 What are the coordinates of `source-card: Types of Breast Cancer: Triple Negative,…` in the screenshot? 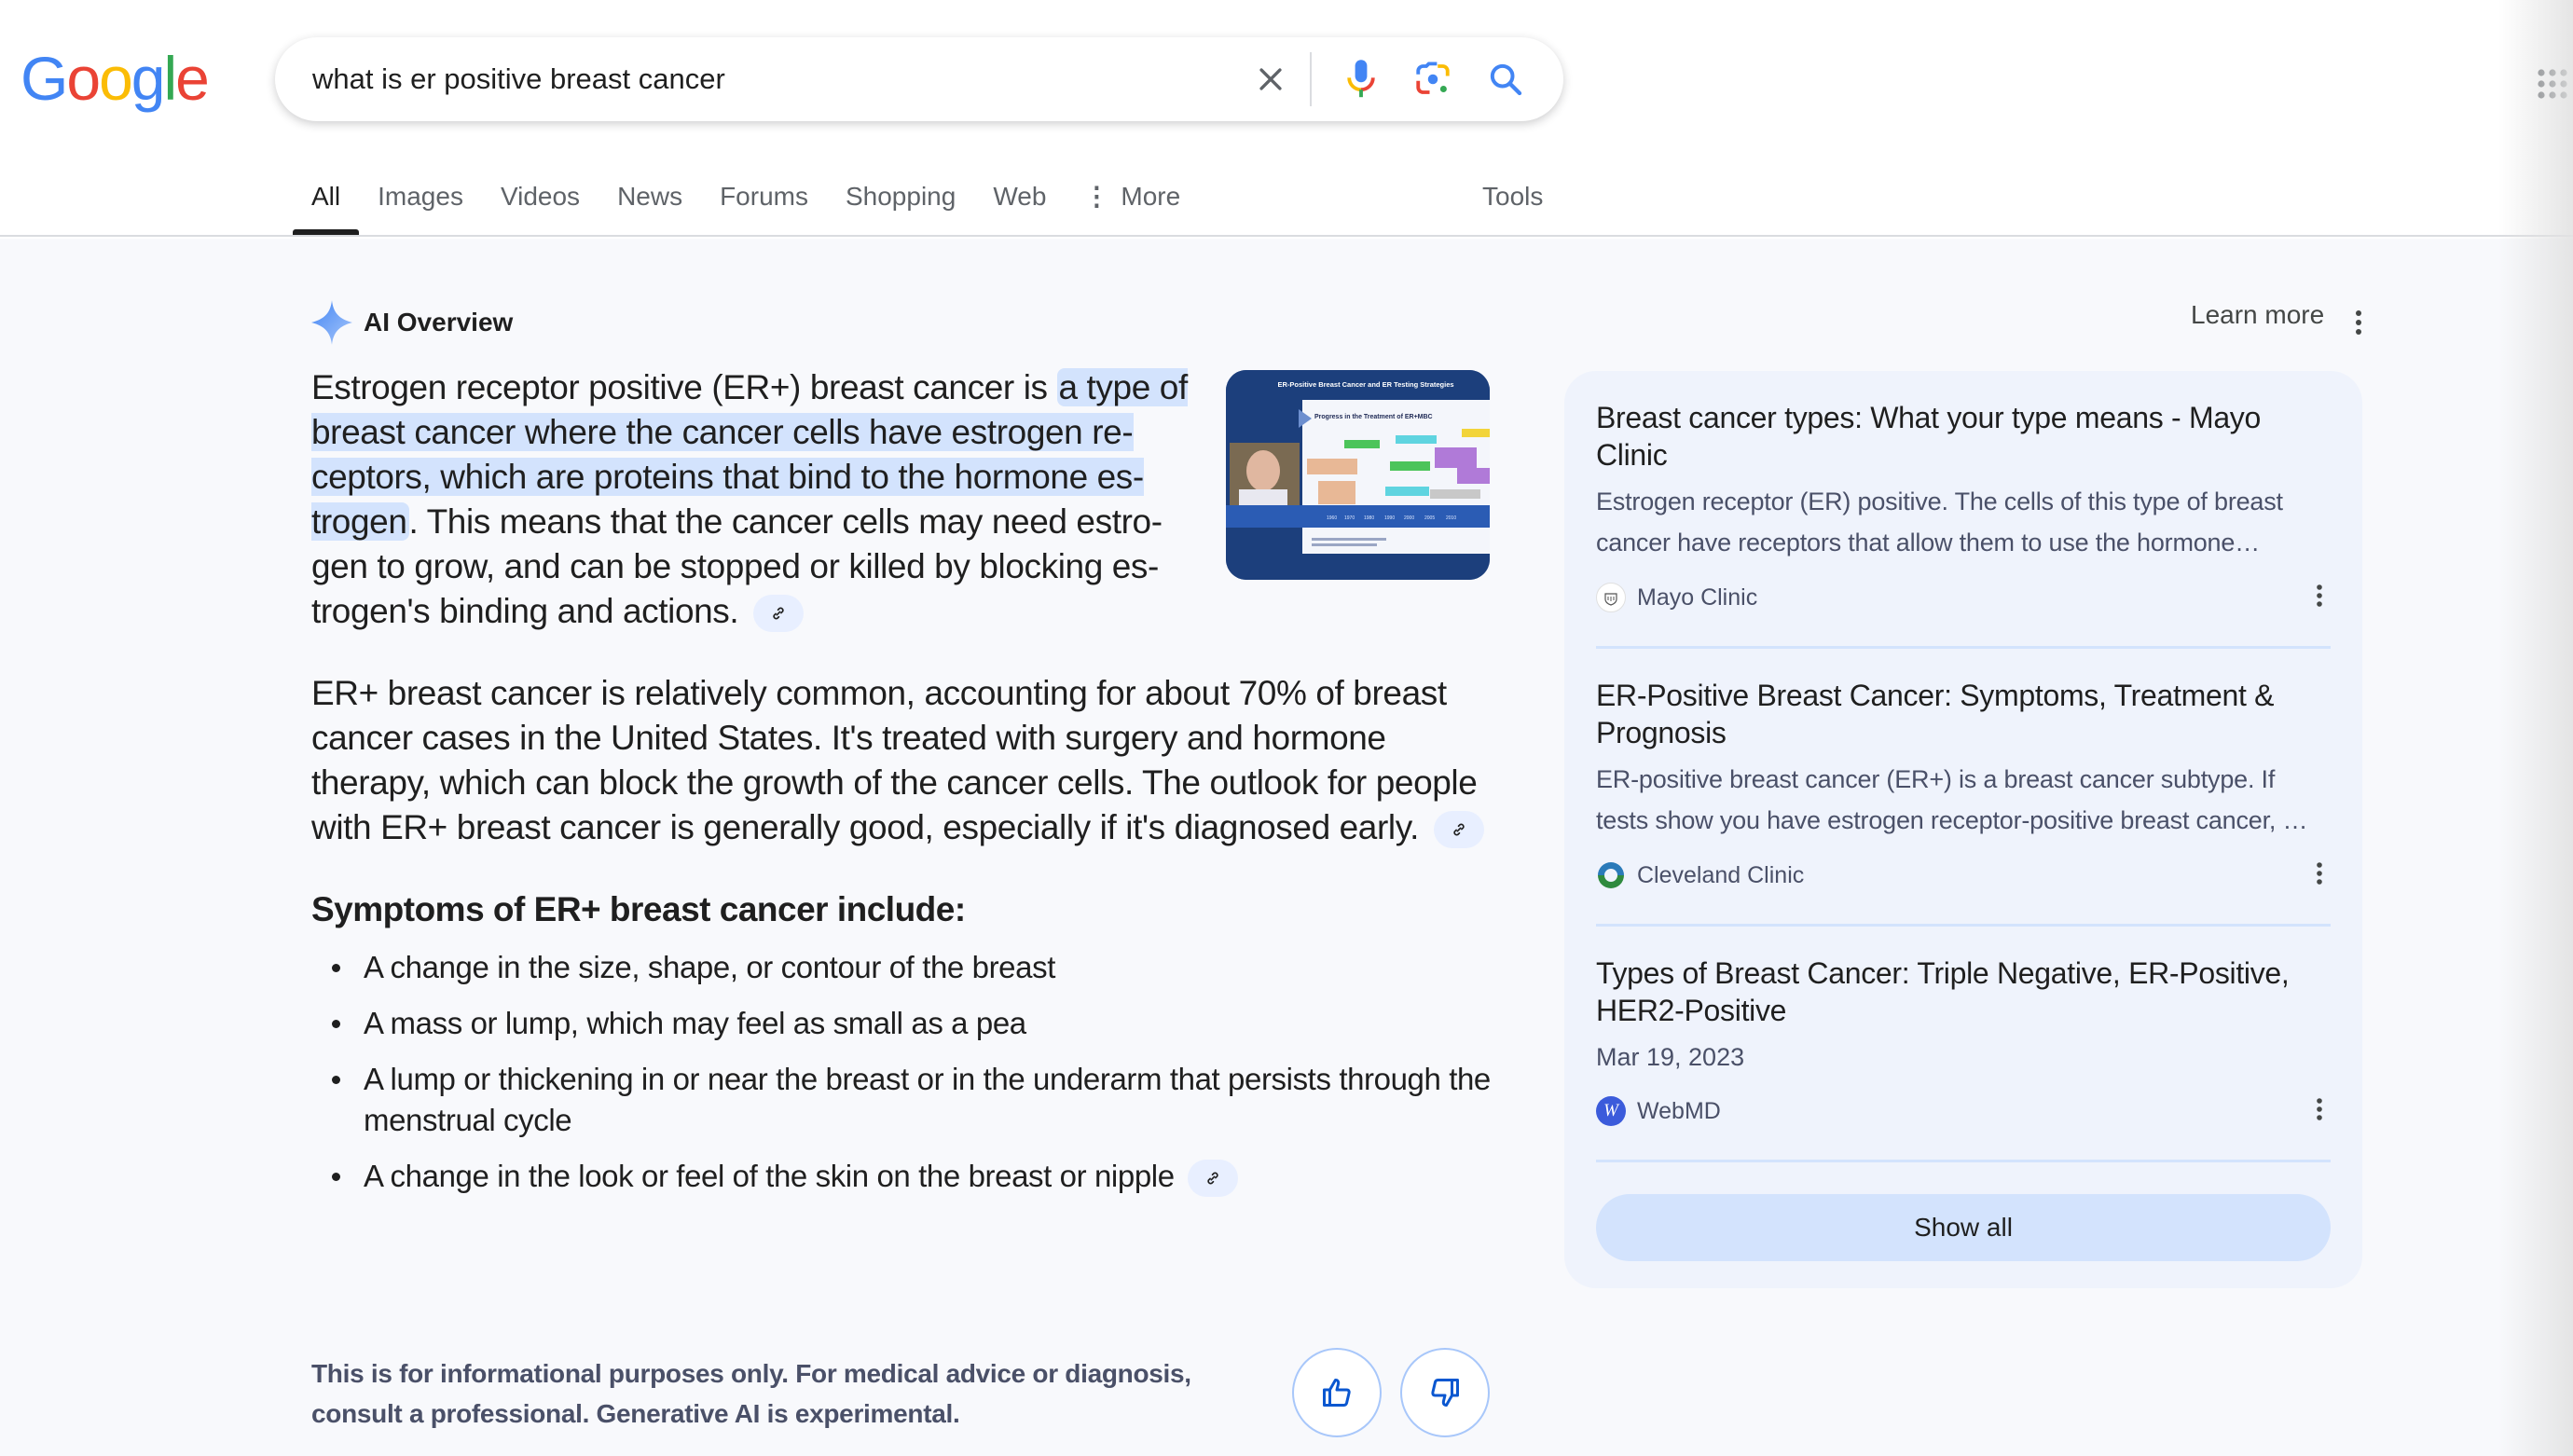 It's located at (1964, 1044).